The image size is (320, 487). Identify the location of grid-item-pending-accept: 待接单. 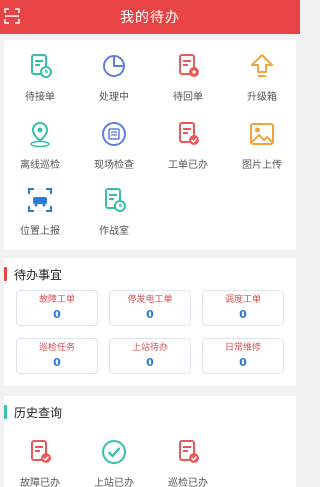
(40, 82).